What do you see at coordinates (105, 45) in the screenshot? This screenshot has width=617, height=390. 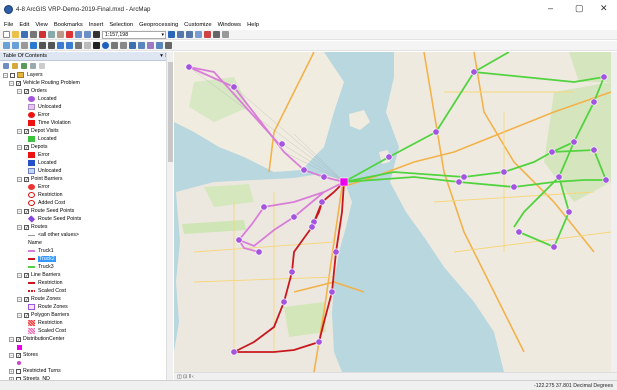 I see `identify-icon` at bounding box center [105, 45].